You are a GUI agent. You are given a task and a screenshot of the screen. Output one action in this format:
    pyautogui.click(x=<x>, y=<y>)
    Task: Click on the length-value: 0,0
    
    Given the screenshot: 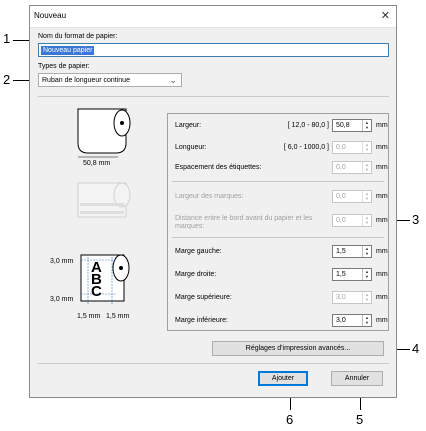 What is the action you would take?
    pyautogui.click(x=341, y=147)
    